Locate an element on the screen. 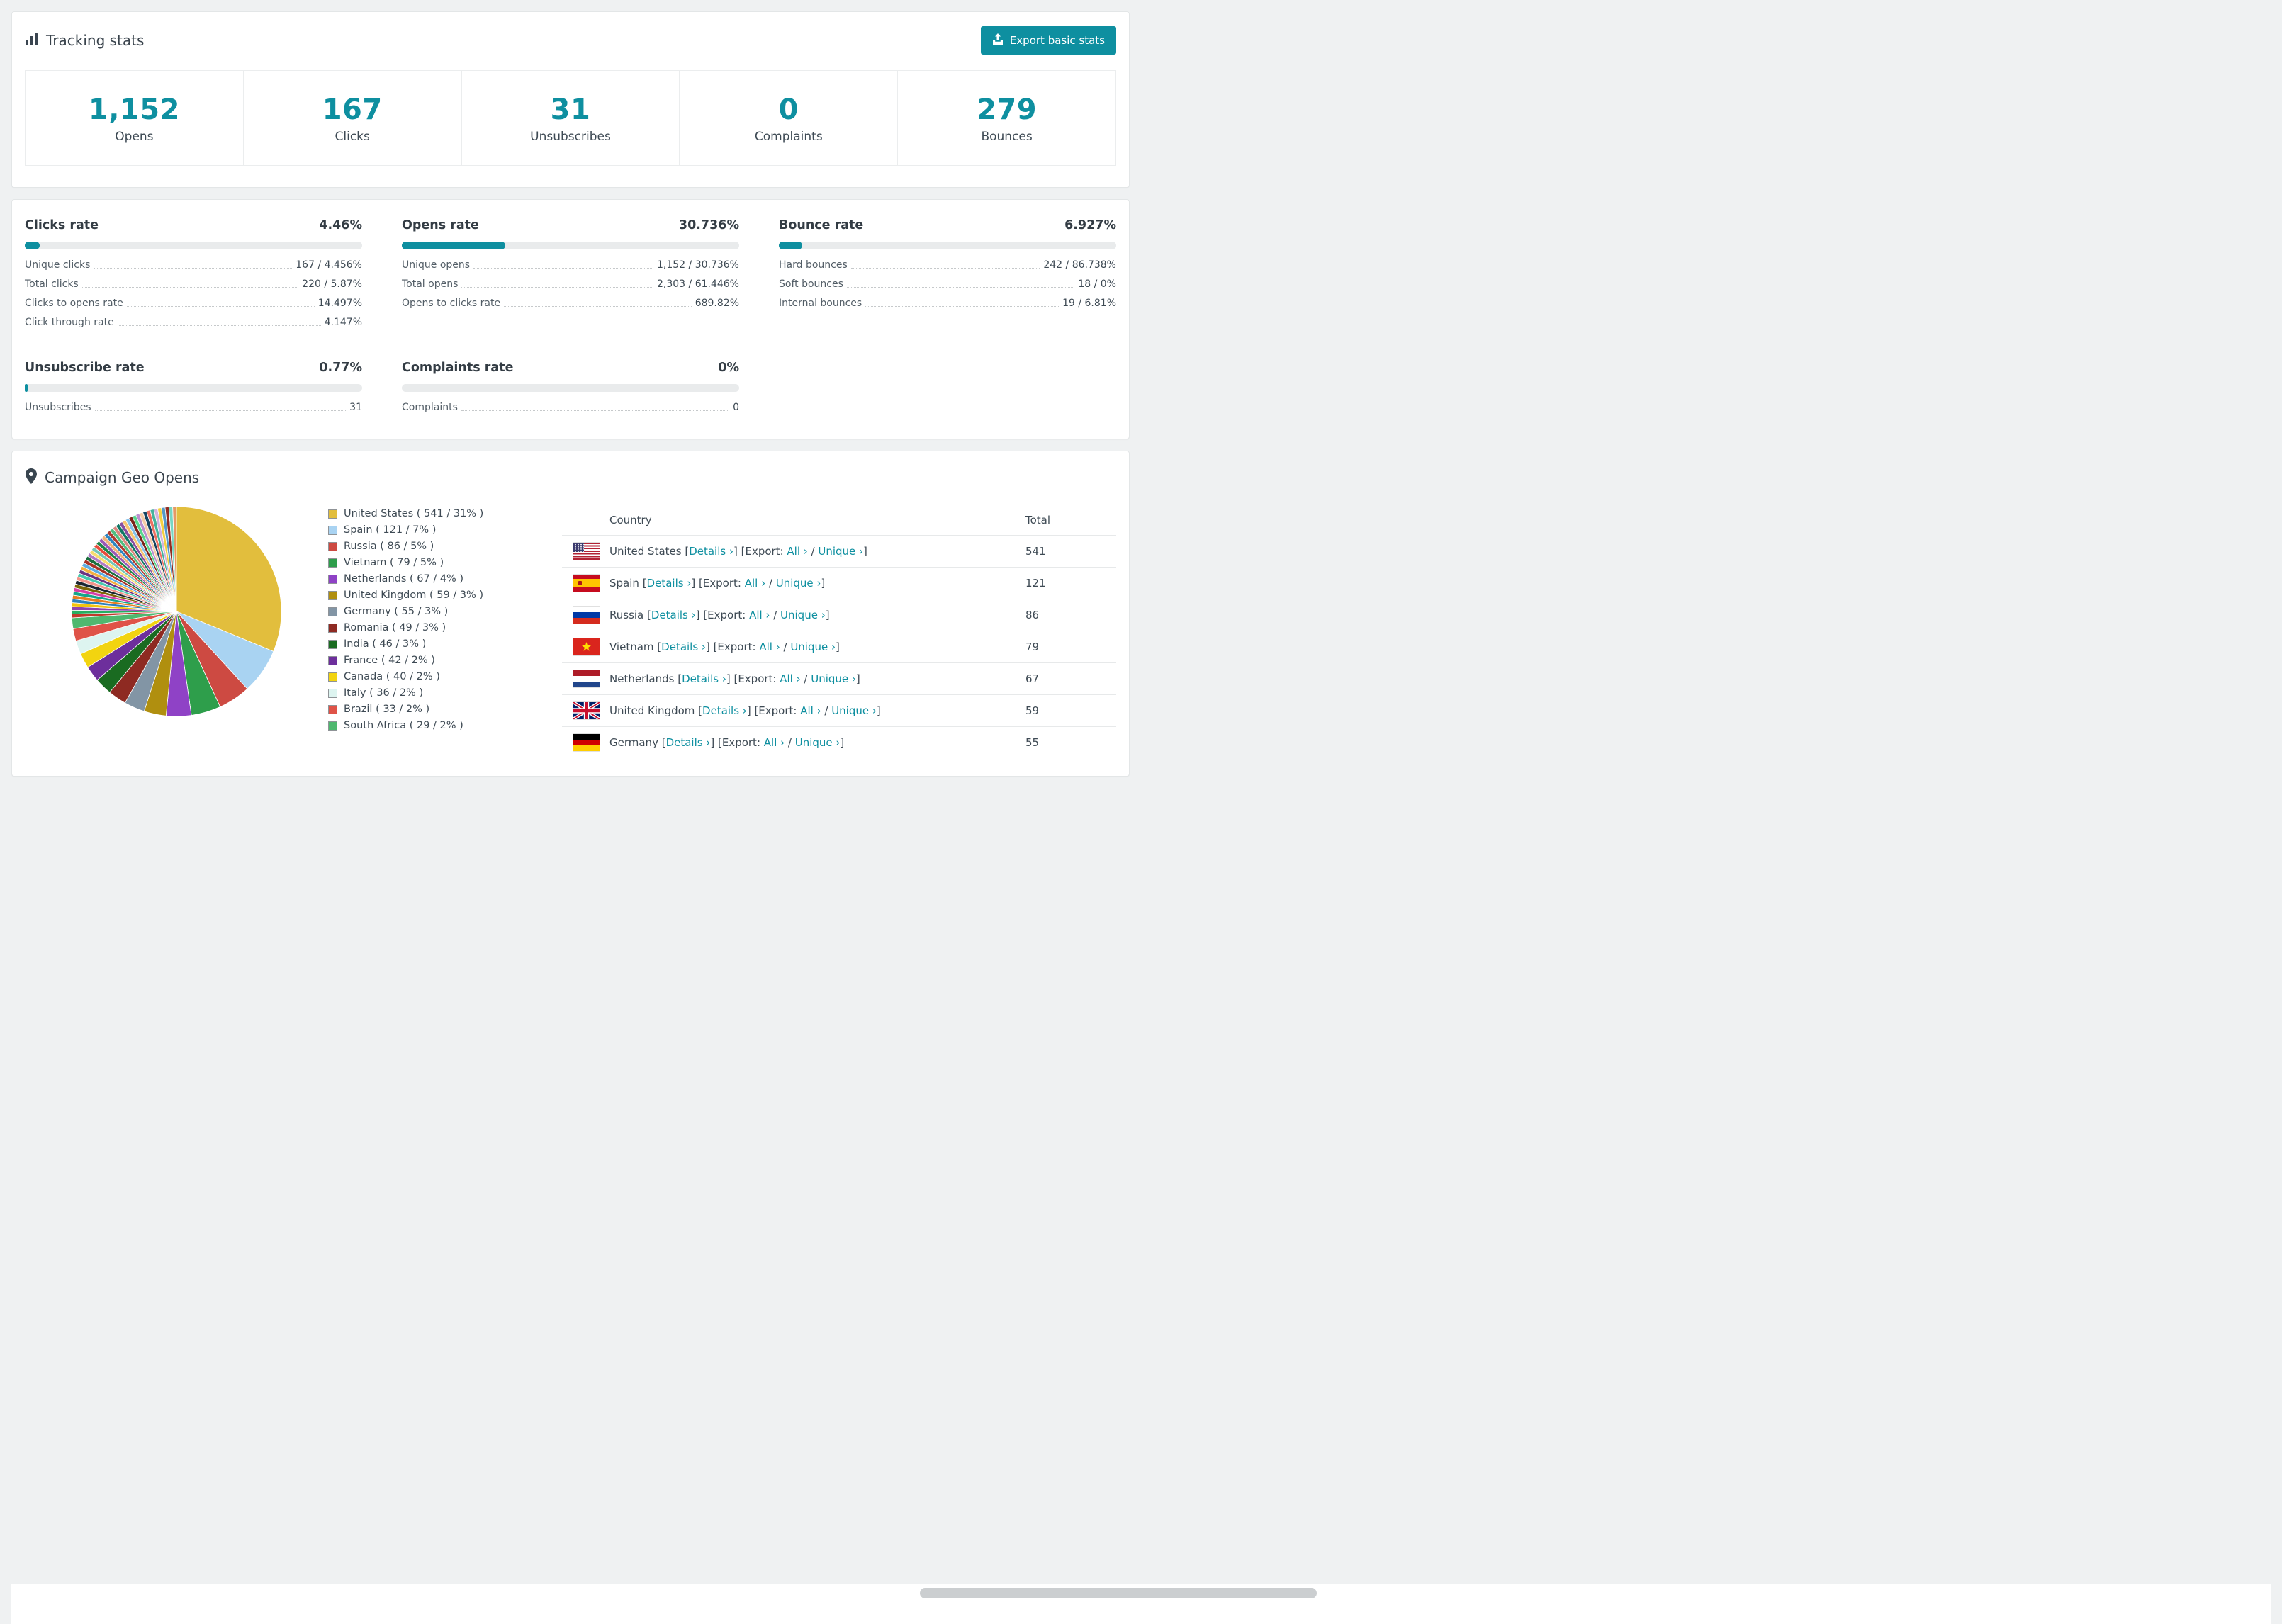 The image size is (2282, 1624). legend-item: Vietnam ( 79 / 5% ) is located at coordinates (431, 563).